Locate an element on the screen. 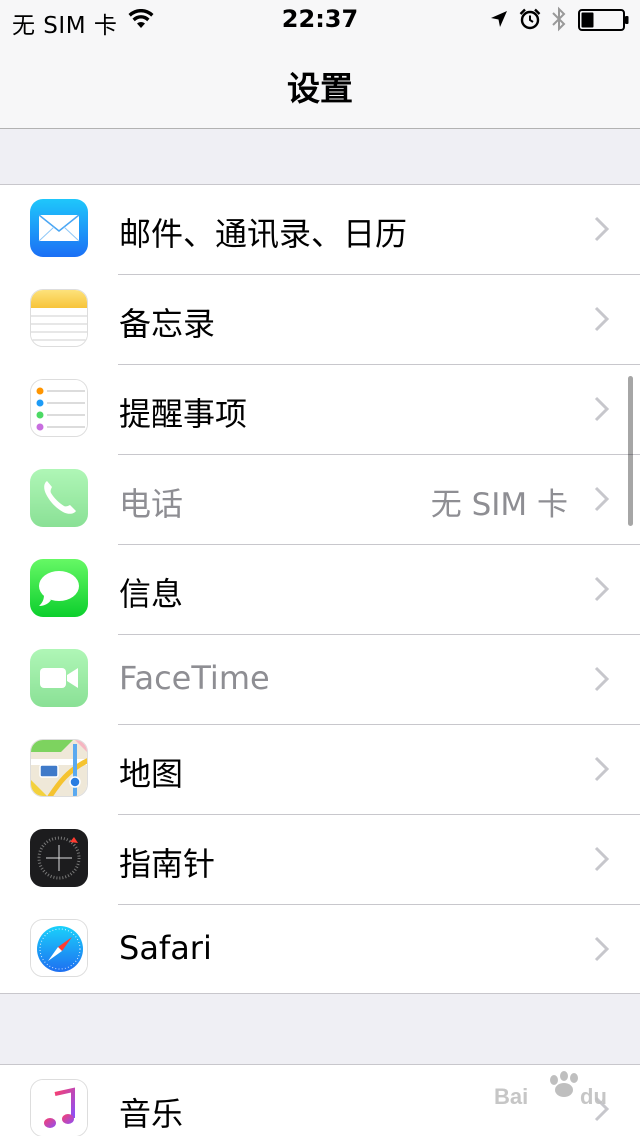 This screenshot has height=1136, width=640. facetime-app-icon is located at coordinates (59, 678).